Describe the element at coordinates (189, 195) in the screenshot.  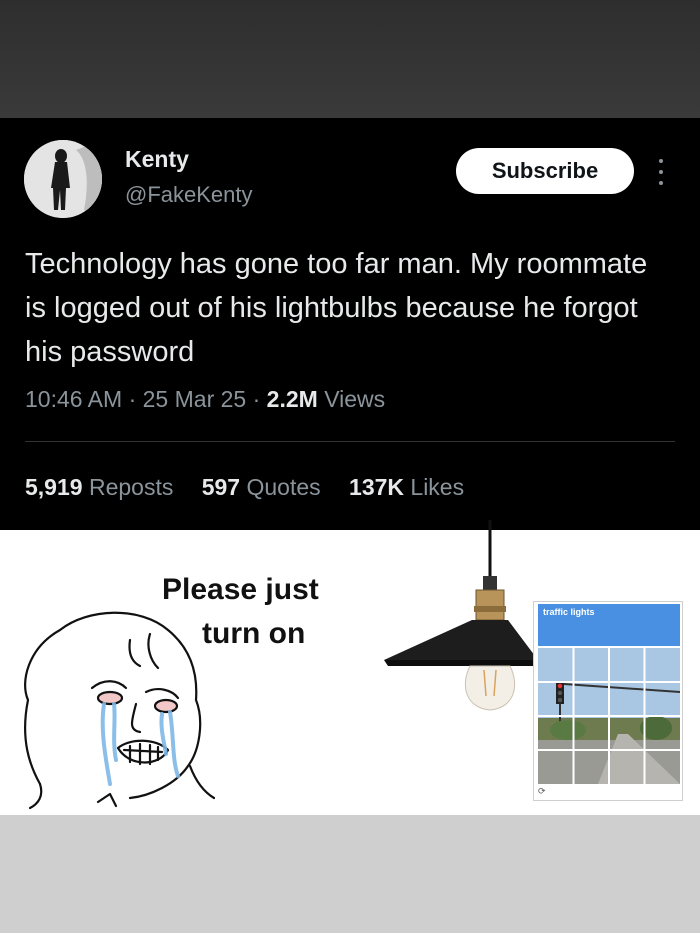
I see `author-handle: @FakeKenty` at that location.